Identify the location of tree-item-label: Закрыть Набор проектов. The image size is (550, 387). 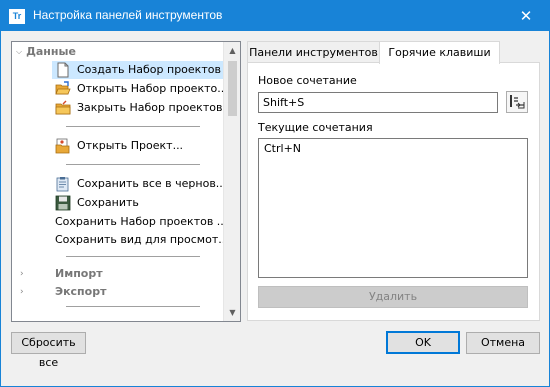
(150, 107).